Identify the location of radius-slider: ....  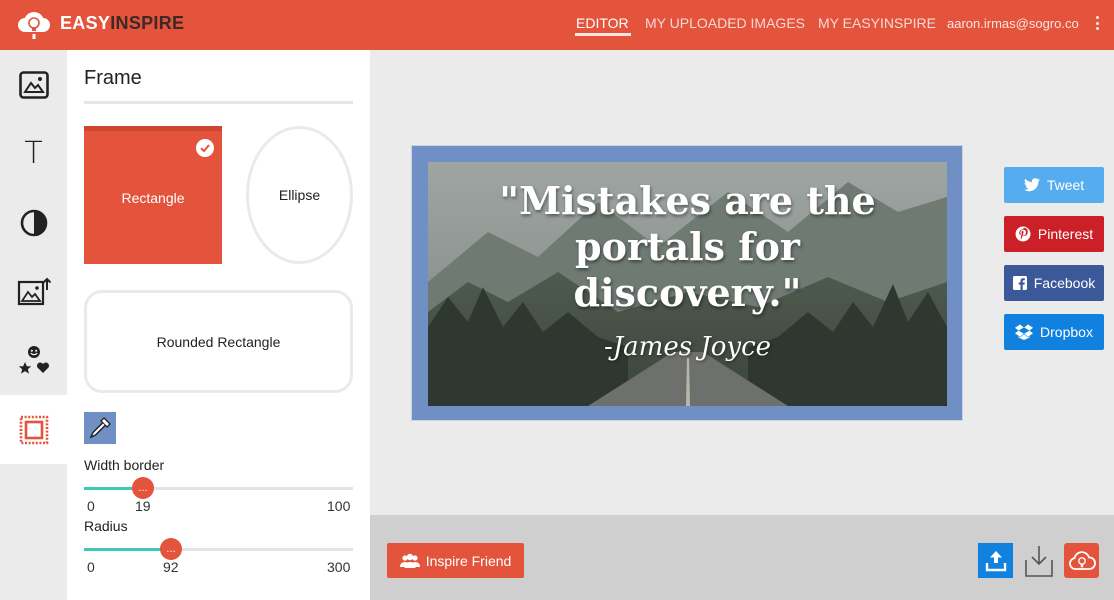
(218, 549).